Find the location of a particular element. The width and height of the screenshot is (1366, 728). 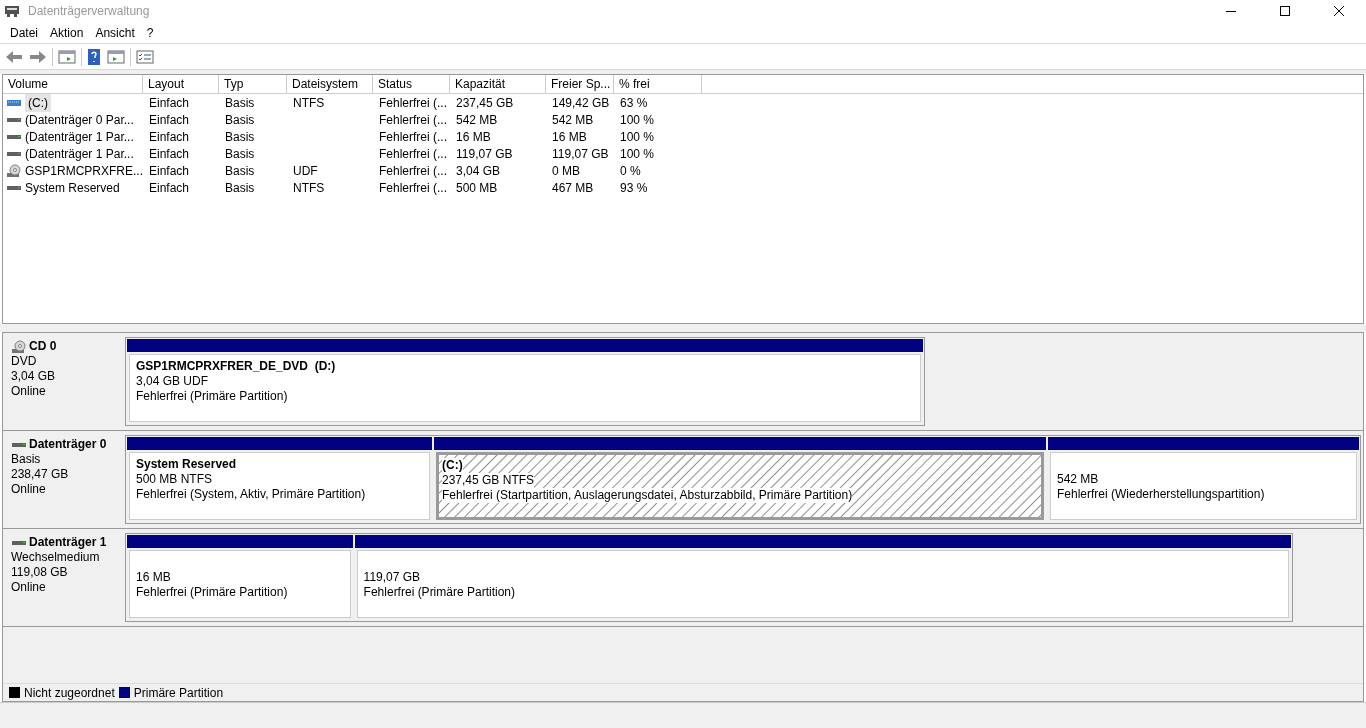

column-header: % frei is located at coordinates (658, 84).